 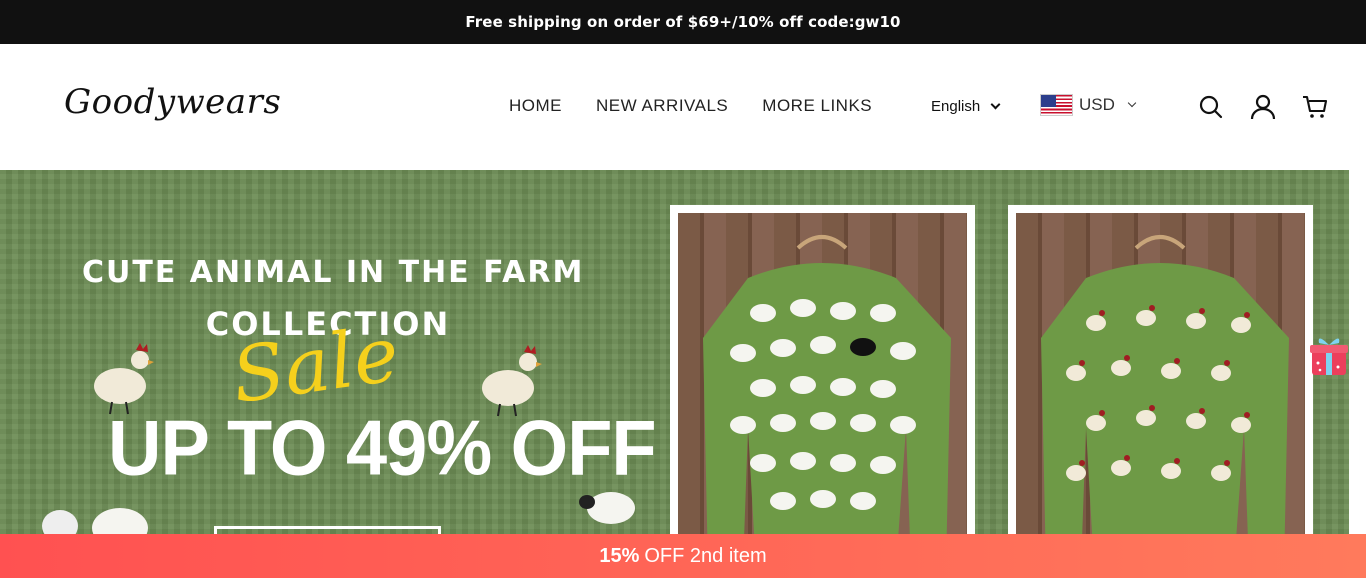 What do you see at coordinates (535, 106) in the screenshot?
I see `nav-home: HOME` at bounding box center [535, 106].